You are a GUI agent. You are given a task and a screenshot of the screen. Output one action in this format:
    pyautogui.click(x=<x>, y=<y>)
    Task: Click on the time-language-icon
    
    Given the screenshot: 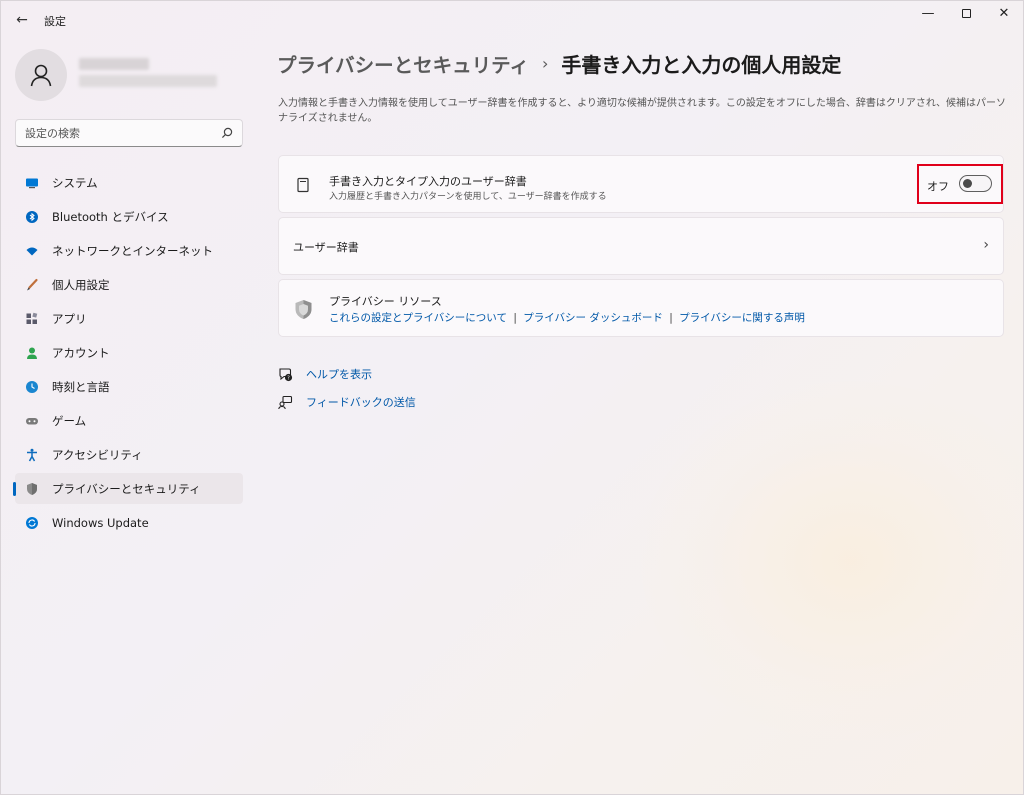 What is the action you would take?
    pyautogui.click(x=32, y=386)
    